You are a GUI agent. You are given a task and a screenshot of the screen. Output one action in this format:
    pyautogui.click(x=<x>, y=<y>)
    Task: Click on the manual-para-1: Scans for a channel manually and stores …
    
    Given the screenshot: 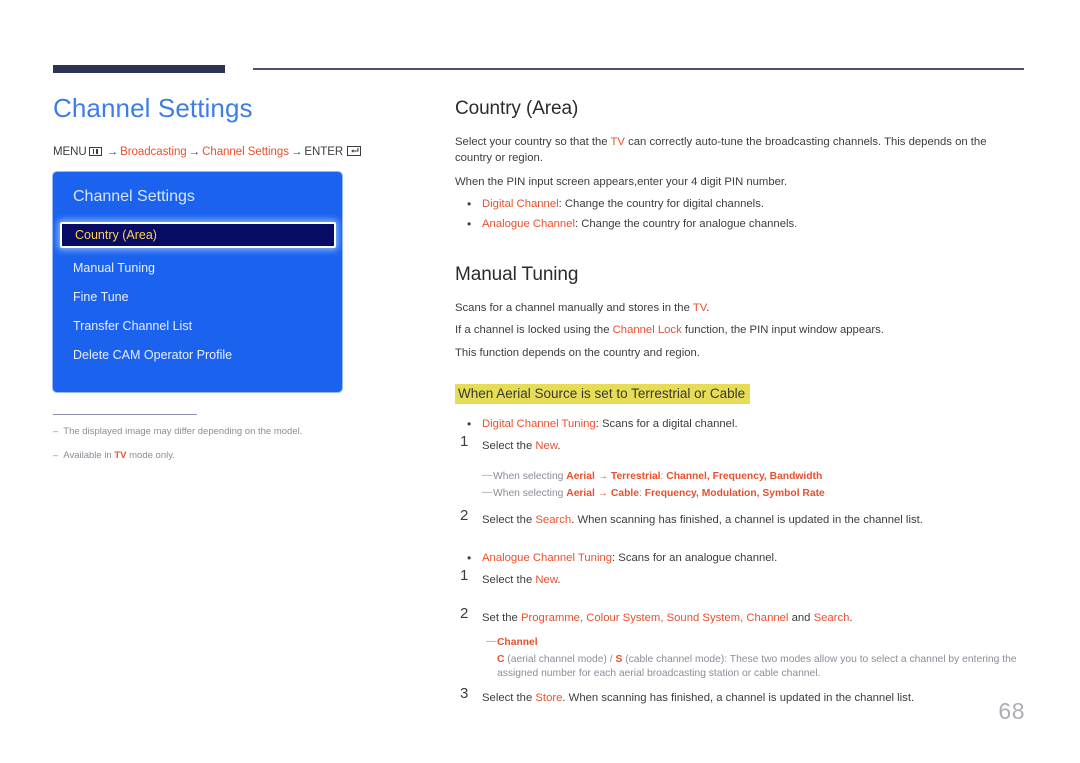 What is the action you would take?
    pyautogui.click(x=740, y=308)
    